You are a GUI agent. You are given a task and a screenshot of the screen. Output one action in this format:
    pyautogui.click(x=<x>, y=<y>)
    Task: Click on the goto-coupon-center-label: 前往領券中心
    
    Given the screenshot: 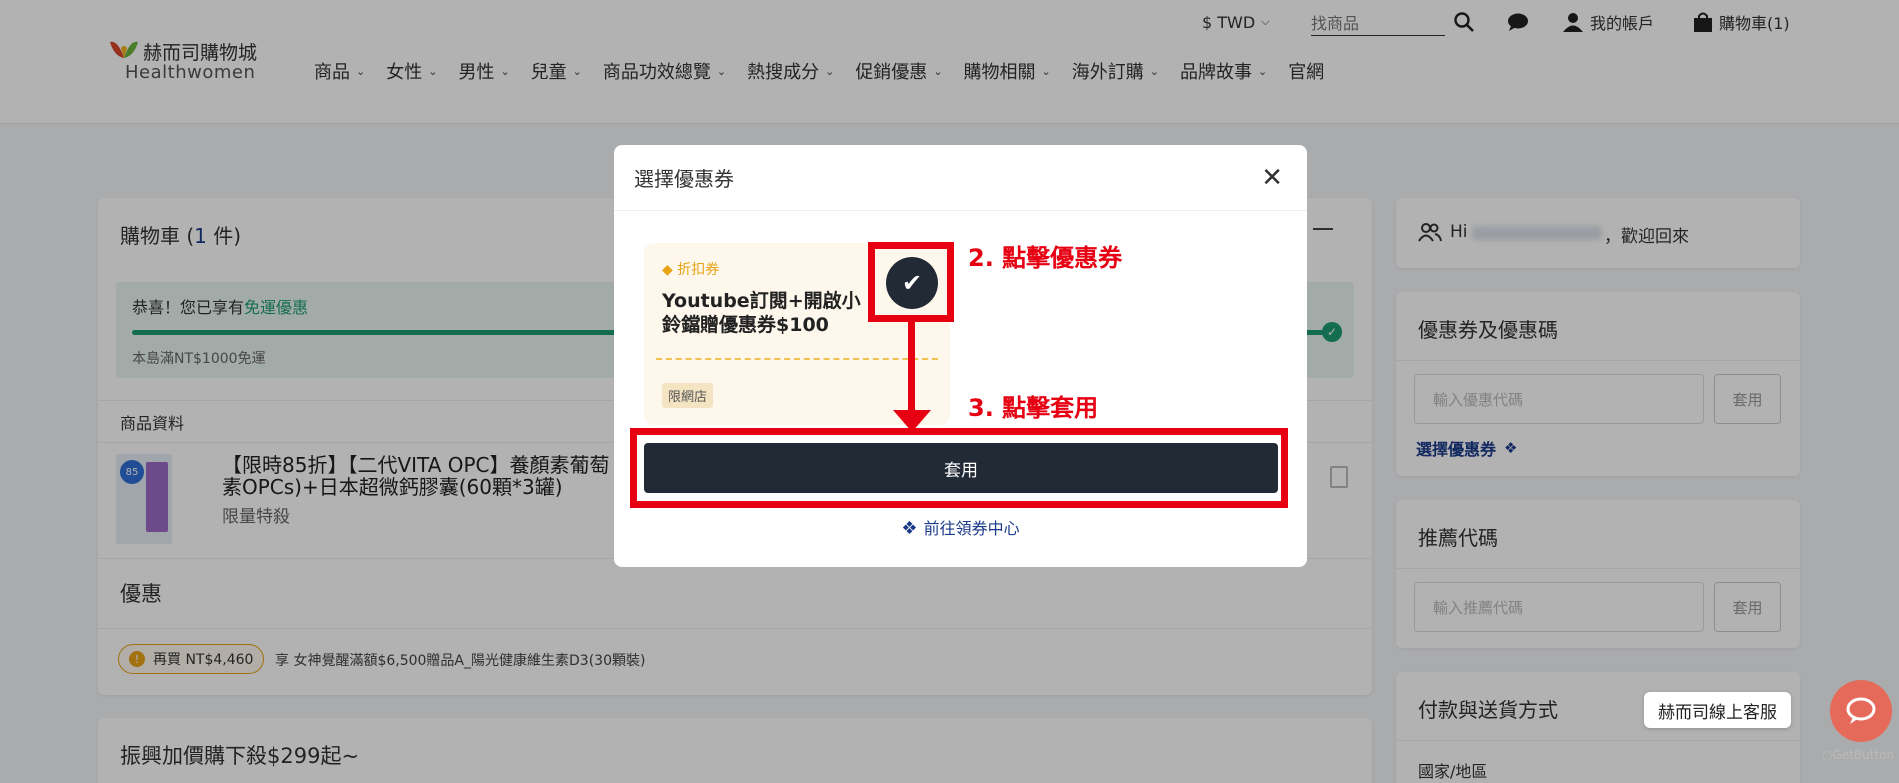 What is the action you would take?
    pyautogui.click(x=971, y=528)
    